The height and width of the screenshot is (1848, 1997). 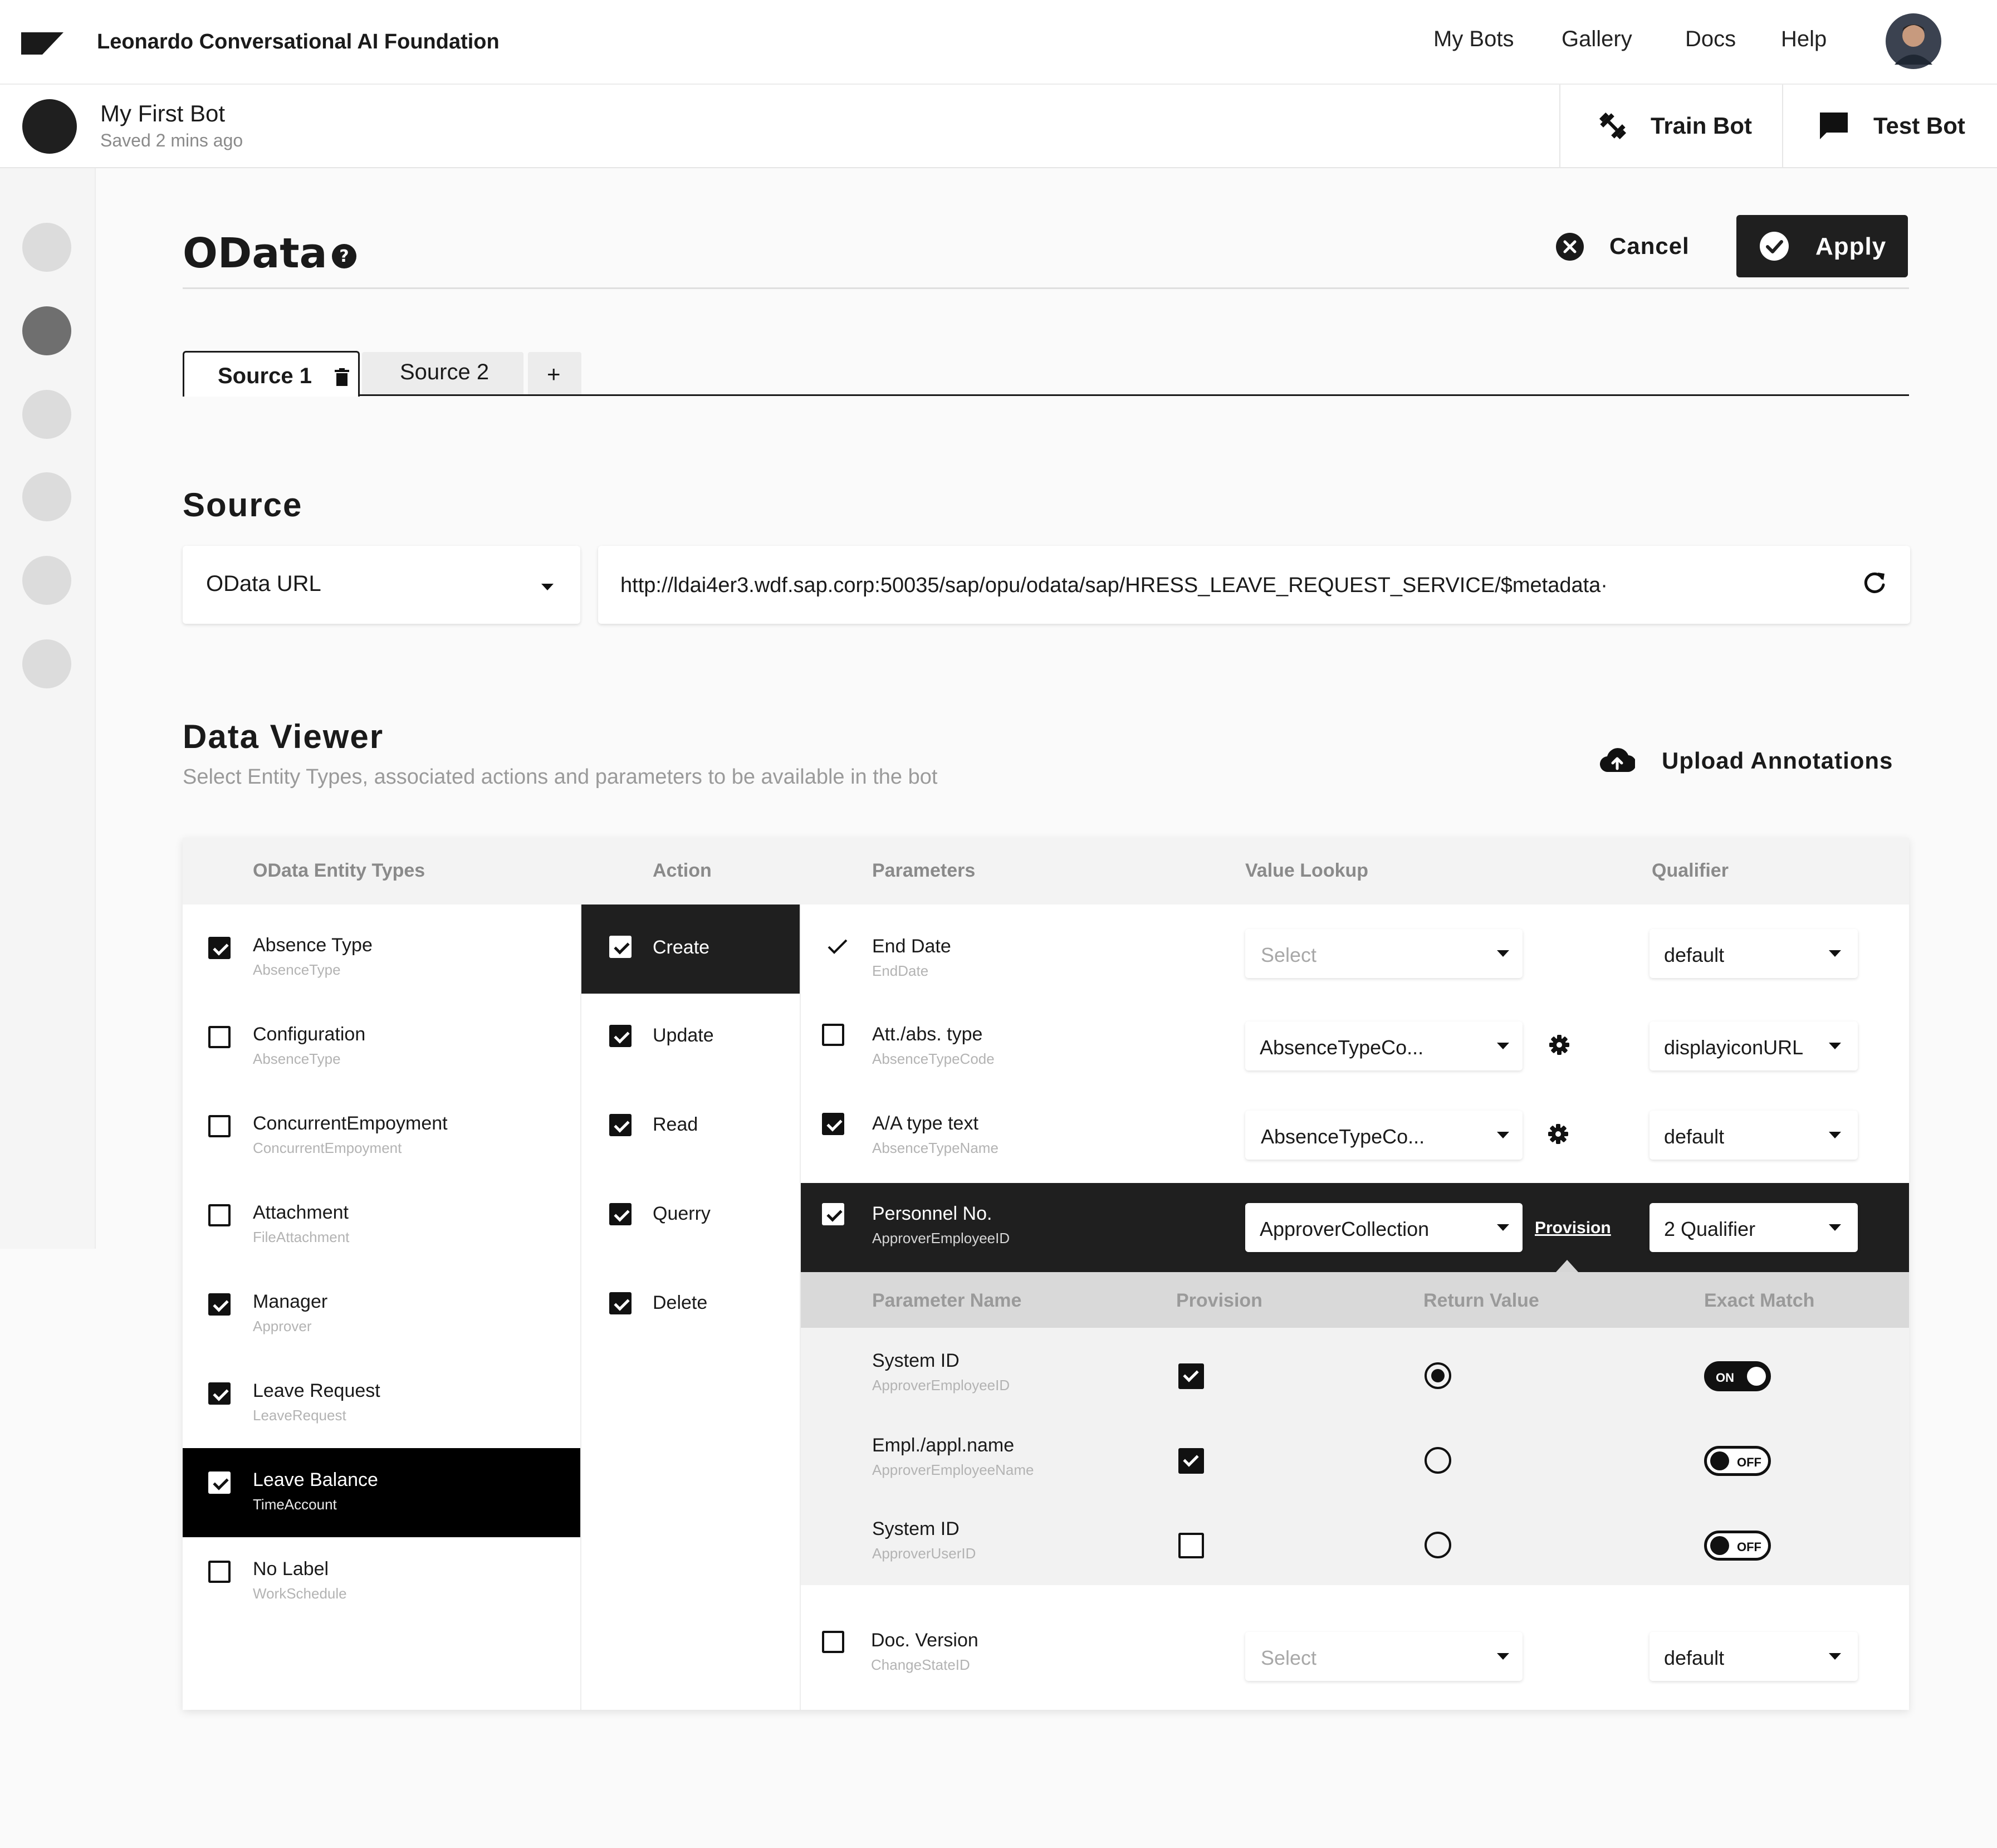 I want to click on source-heading: Source, so click(x=243, y=505).